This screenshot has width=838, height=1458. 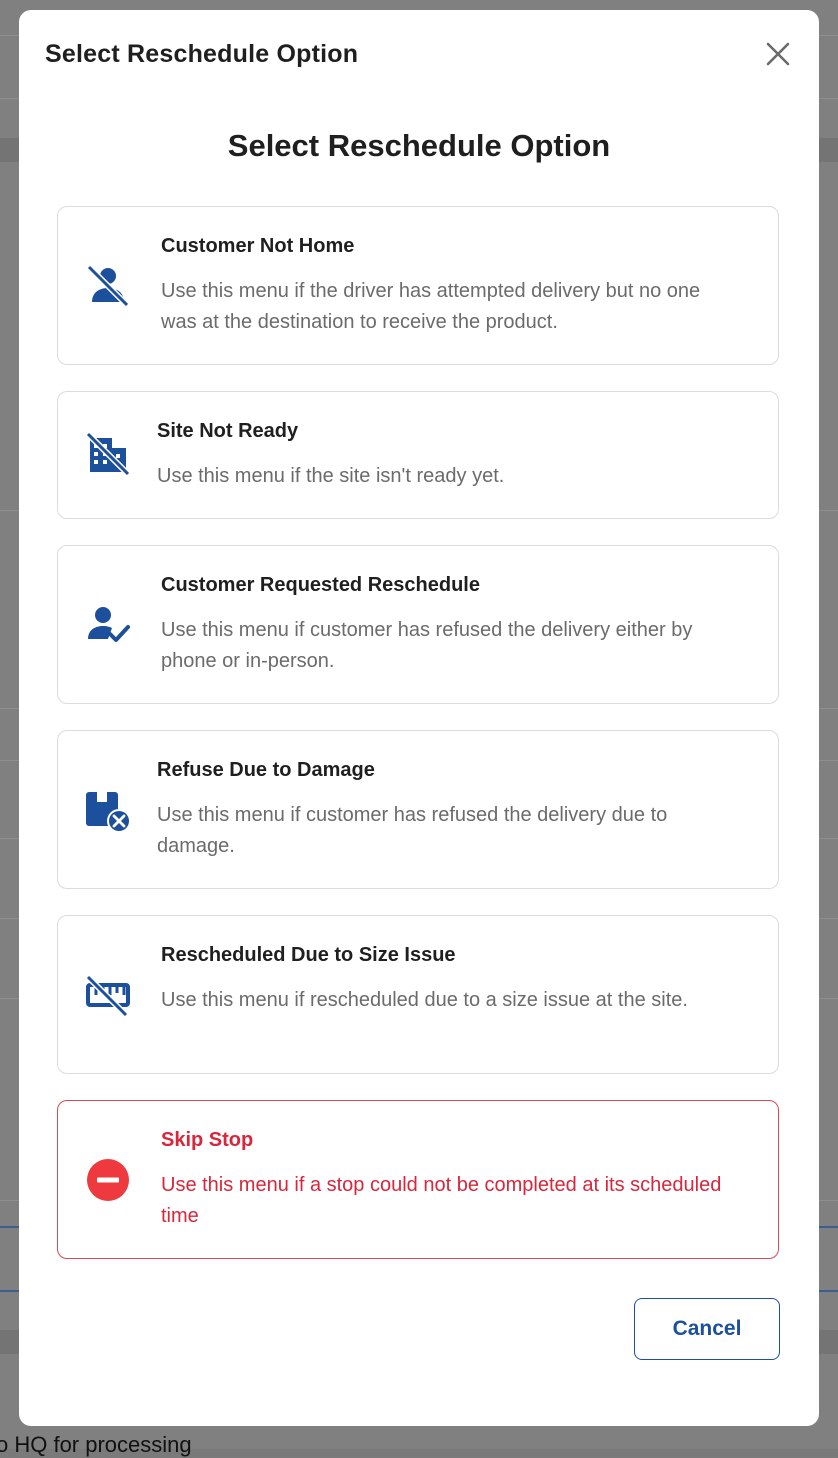 What do you see at coordinates (419, 145) in the screenshot?
I see `dialog-heading: Select Reschedule Option` at bounding box center [419, 145].